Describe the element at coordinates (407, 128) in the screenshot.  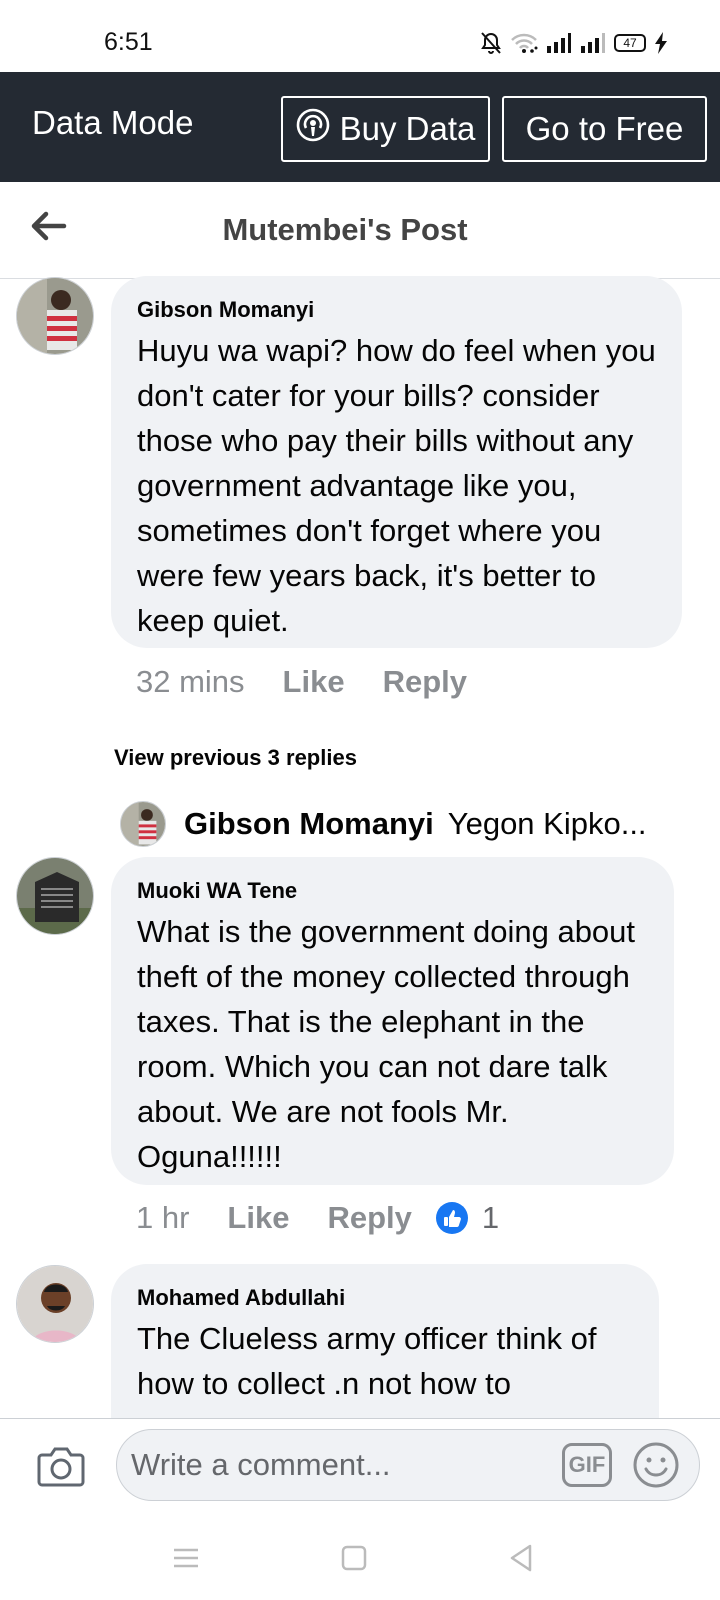
I see `buy-data-label: Buy Data` at that location.